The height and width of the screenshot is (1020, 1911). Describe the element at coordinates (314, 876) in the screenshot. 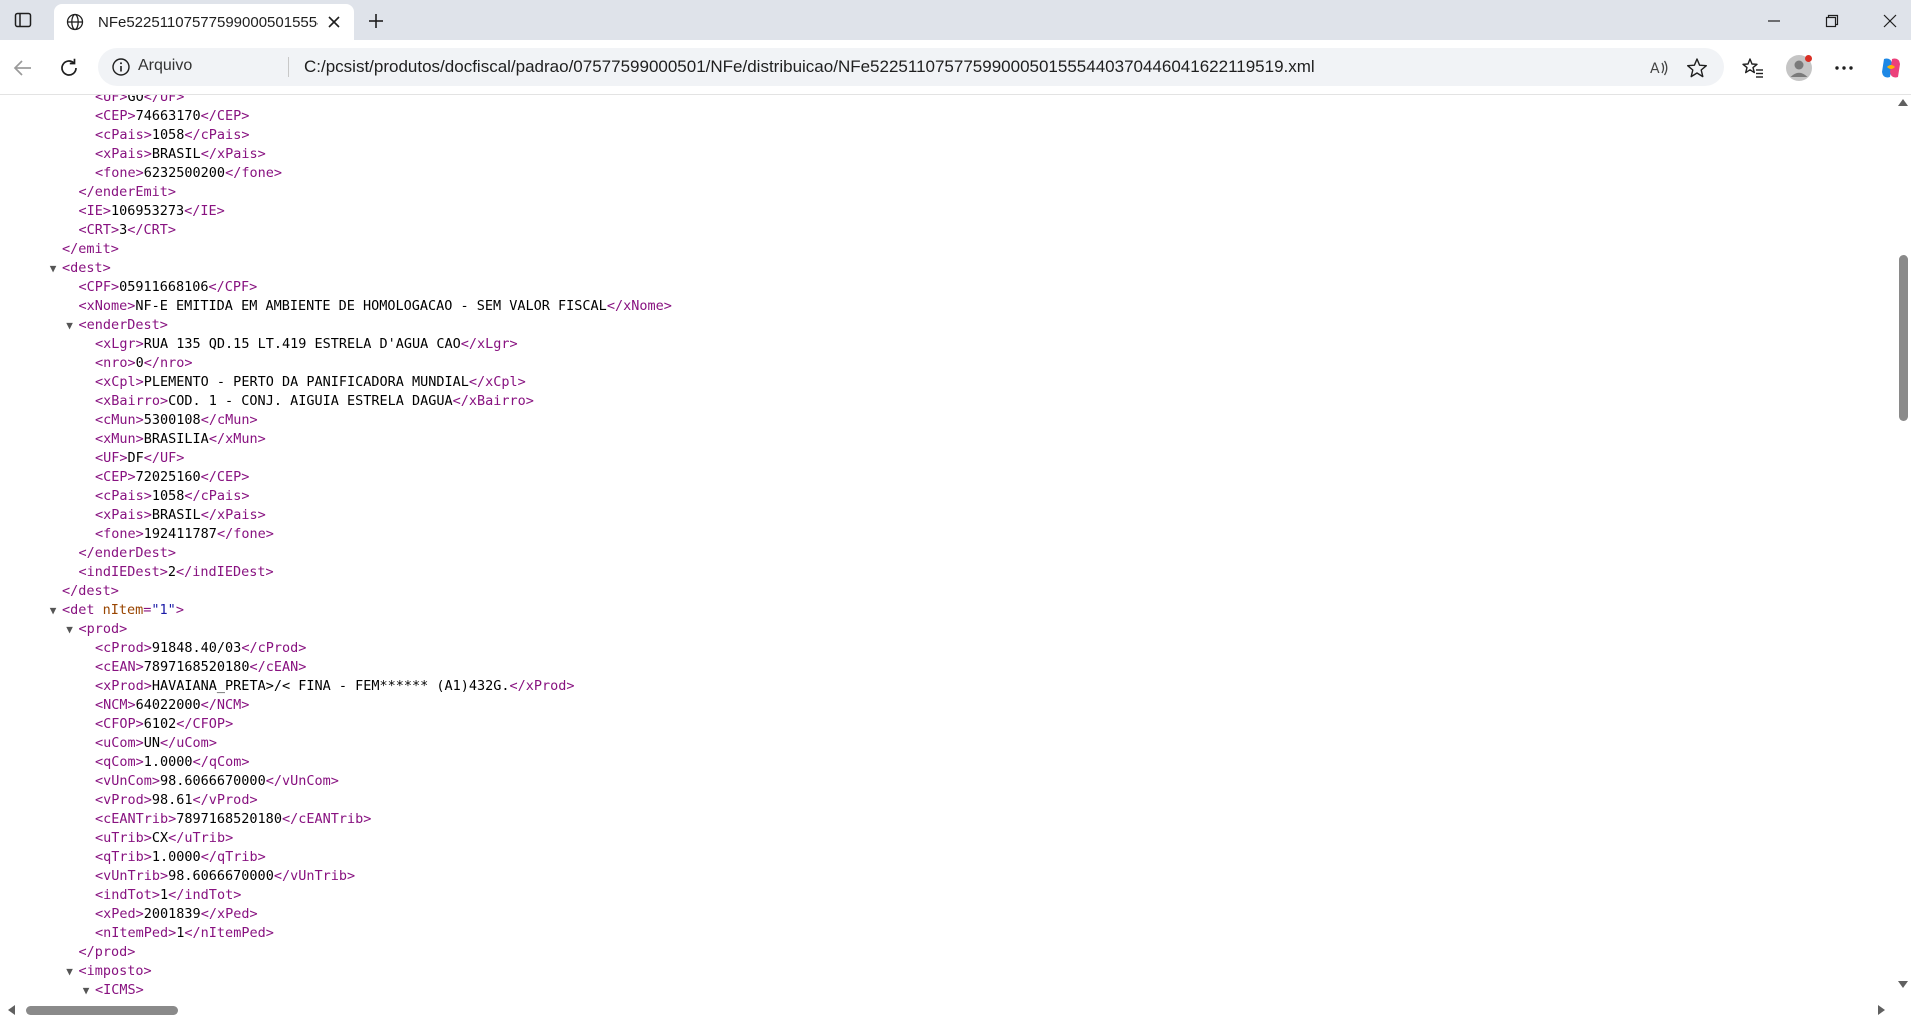

I see `xml-close-tag: </vUnTrib>` at that location.